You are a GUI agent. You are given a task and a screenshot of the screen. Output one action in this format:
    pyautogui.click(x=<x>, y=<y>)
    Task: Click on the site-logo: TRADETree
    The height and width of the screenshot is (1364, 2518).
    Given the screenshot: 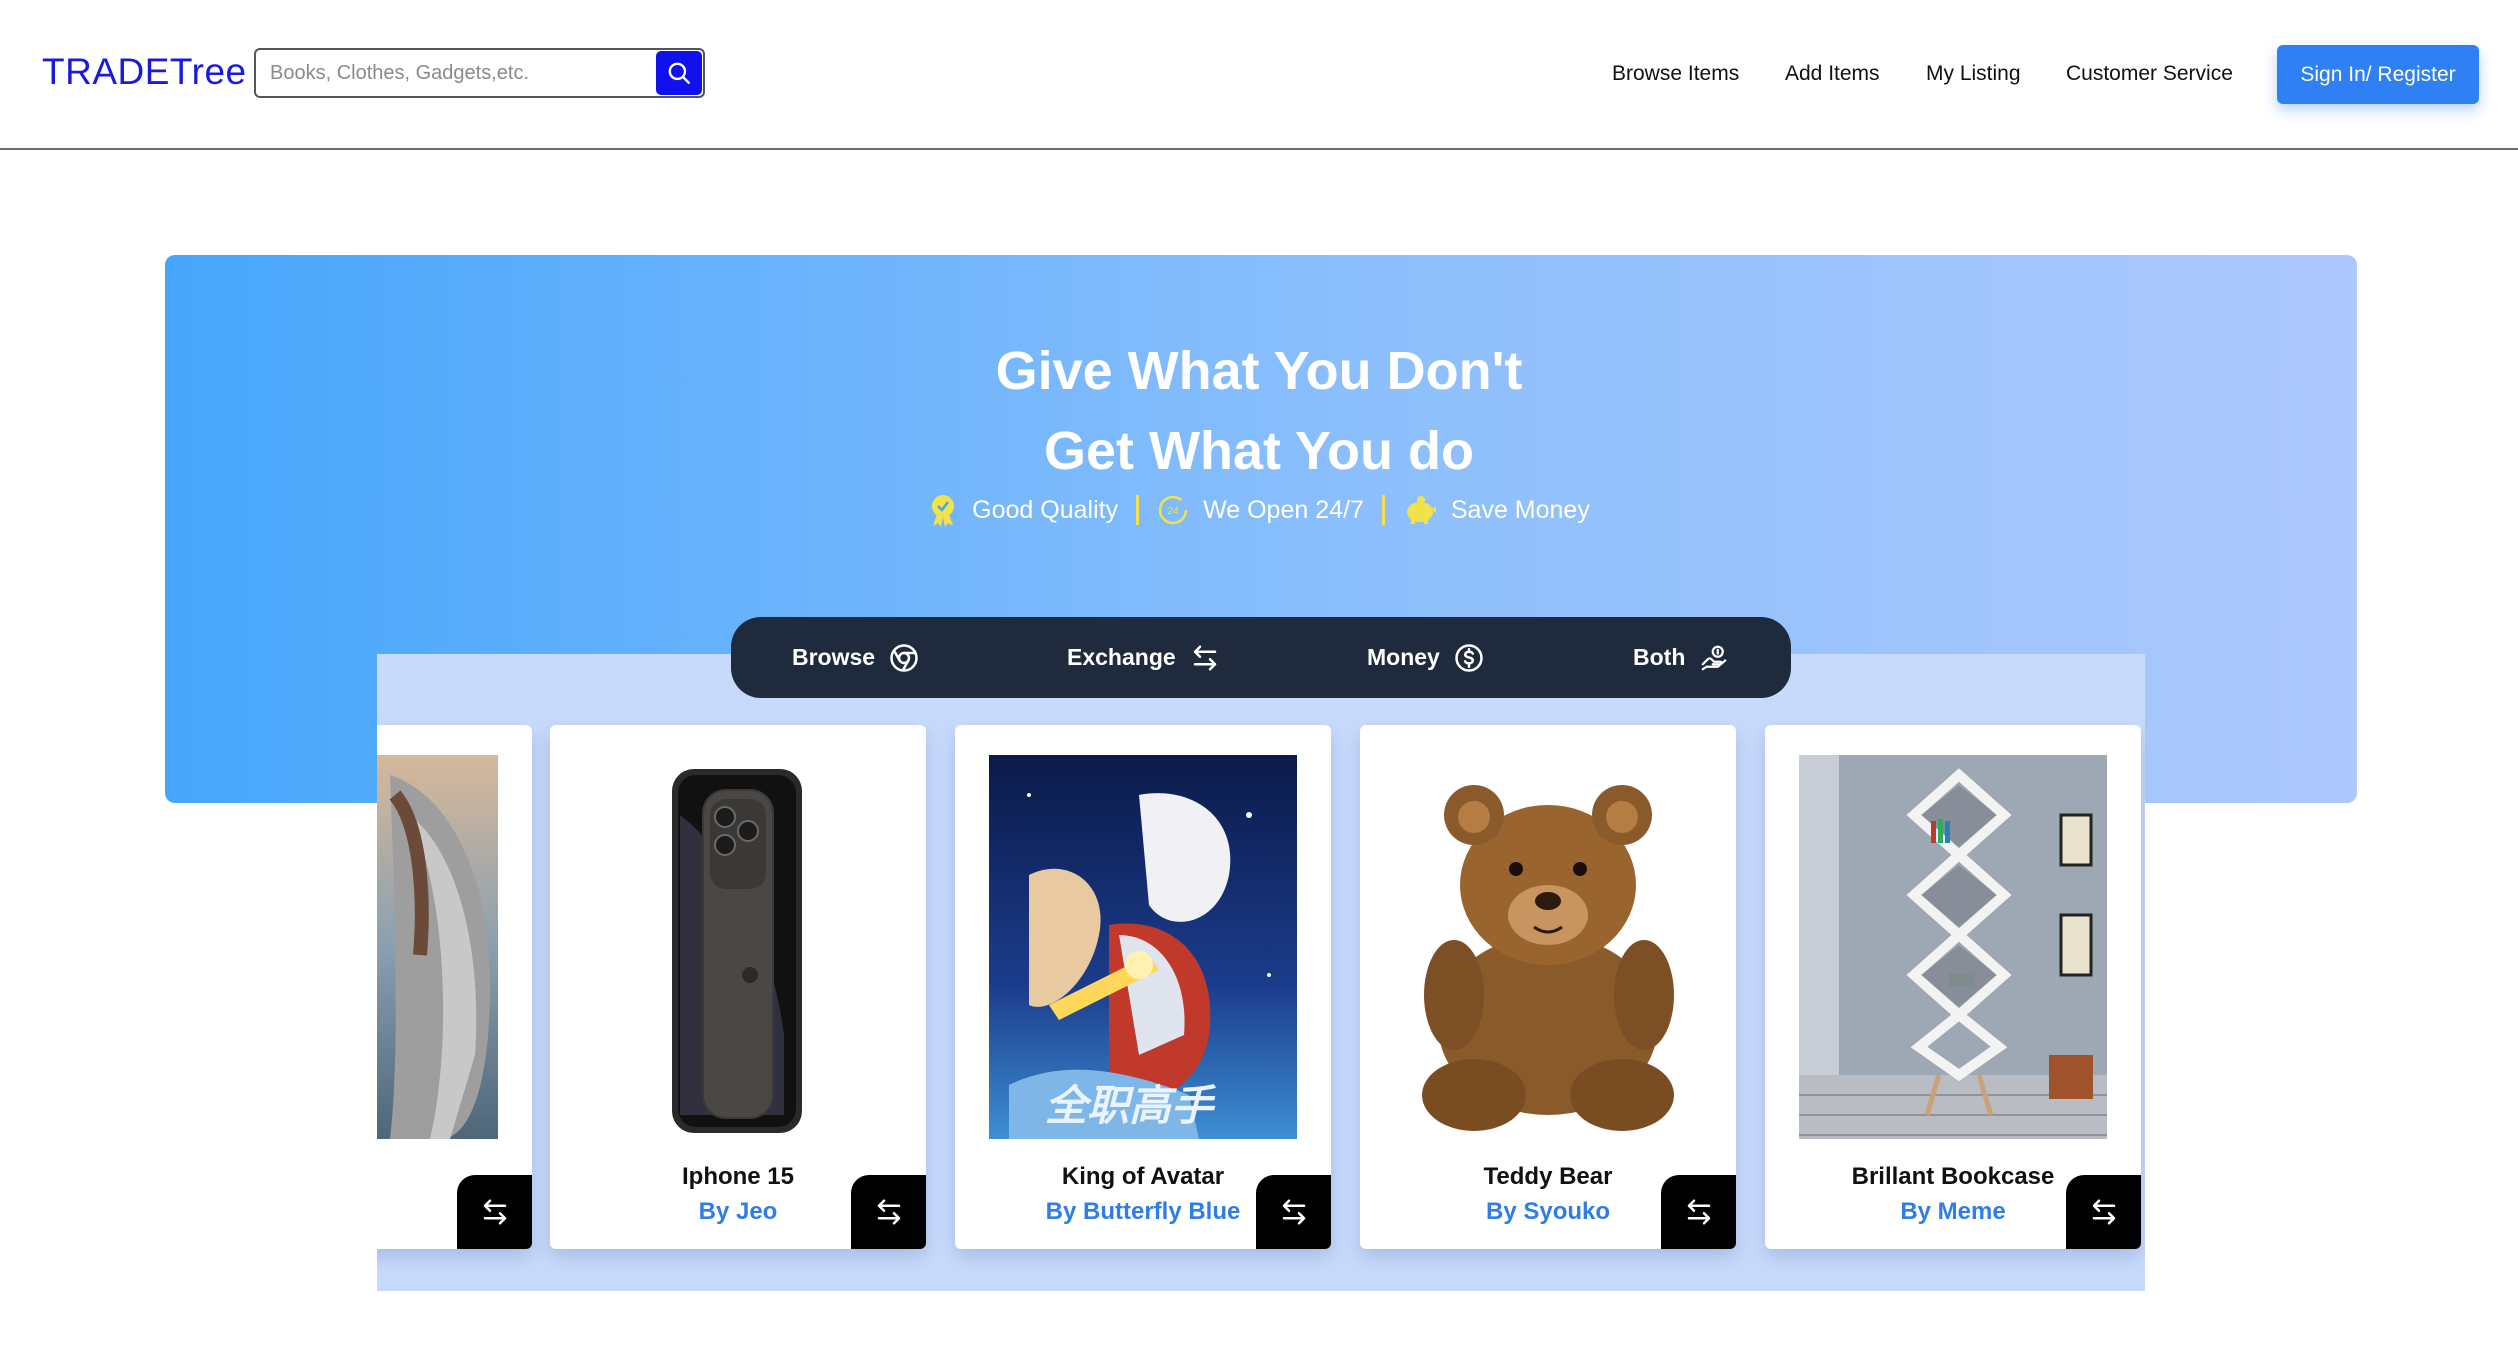 What is the action you would take?
    pyautogui.click(x=144, y=72)
    